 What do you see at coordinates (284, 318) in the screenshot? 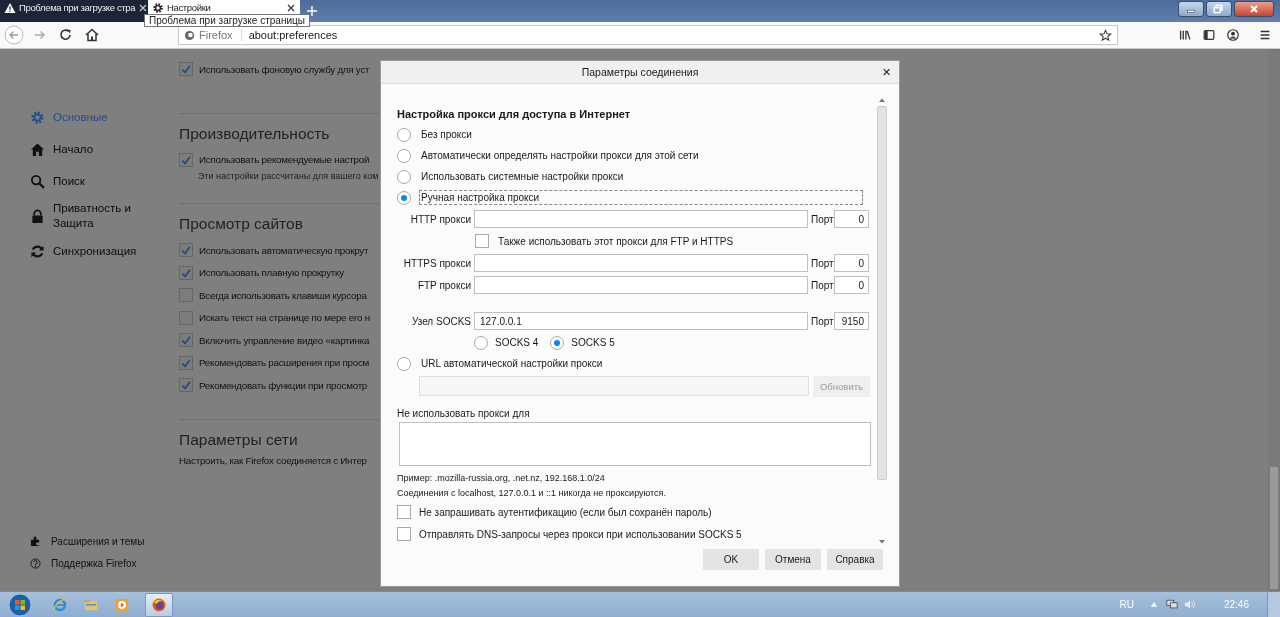
I see `checkbox-label: Искать текст на странице по мере его н` at bounding box center [284, 318].